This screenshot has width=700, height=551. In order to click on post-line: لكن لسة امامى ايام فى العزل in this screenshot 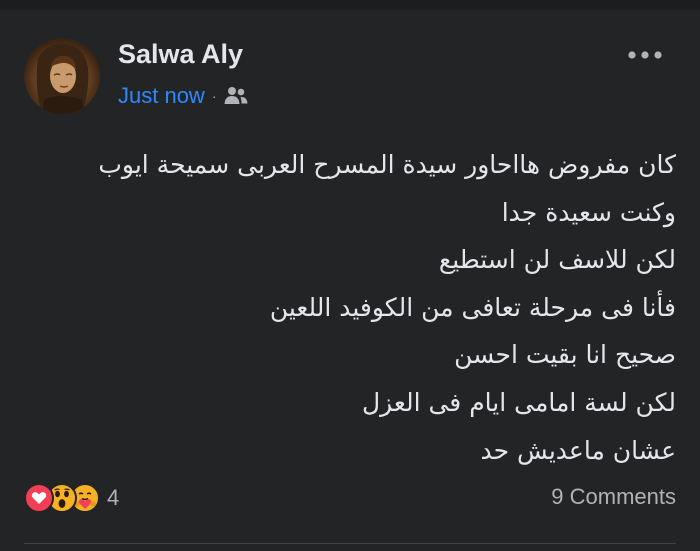, I will do `click(518, 402)`.